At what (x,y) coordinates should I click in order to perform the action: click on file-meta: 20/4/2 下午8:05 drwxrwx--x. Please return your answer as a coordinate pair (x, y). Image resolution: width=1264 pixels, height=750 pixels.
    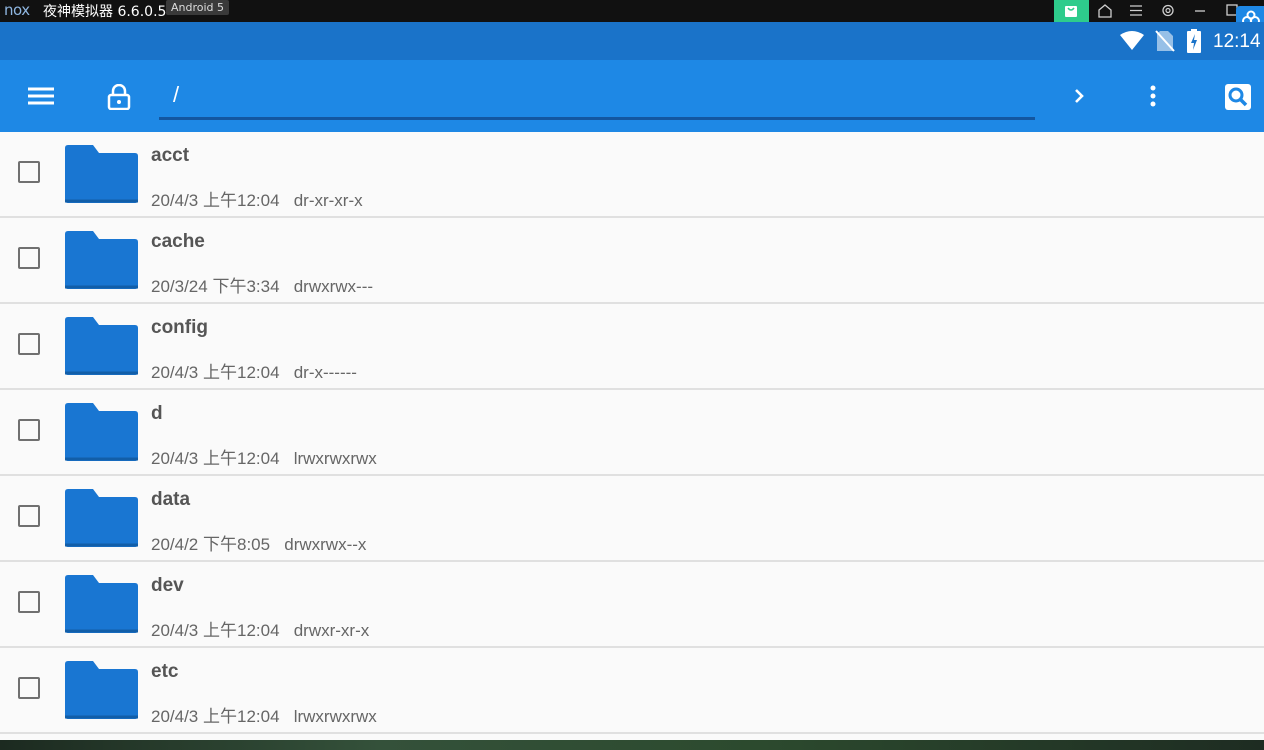
    Looking at the image, I should click on (259, 544).